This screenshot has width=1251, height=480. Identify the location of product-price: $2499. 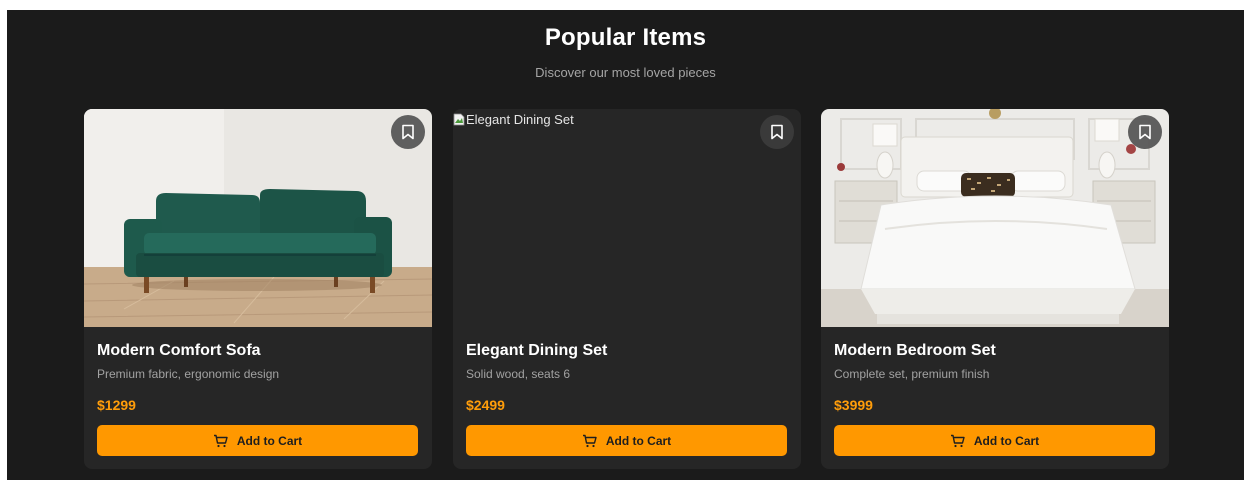
(485, 405).